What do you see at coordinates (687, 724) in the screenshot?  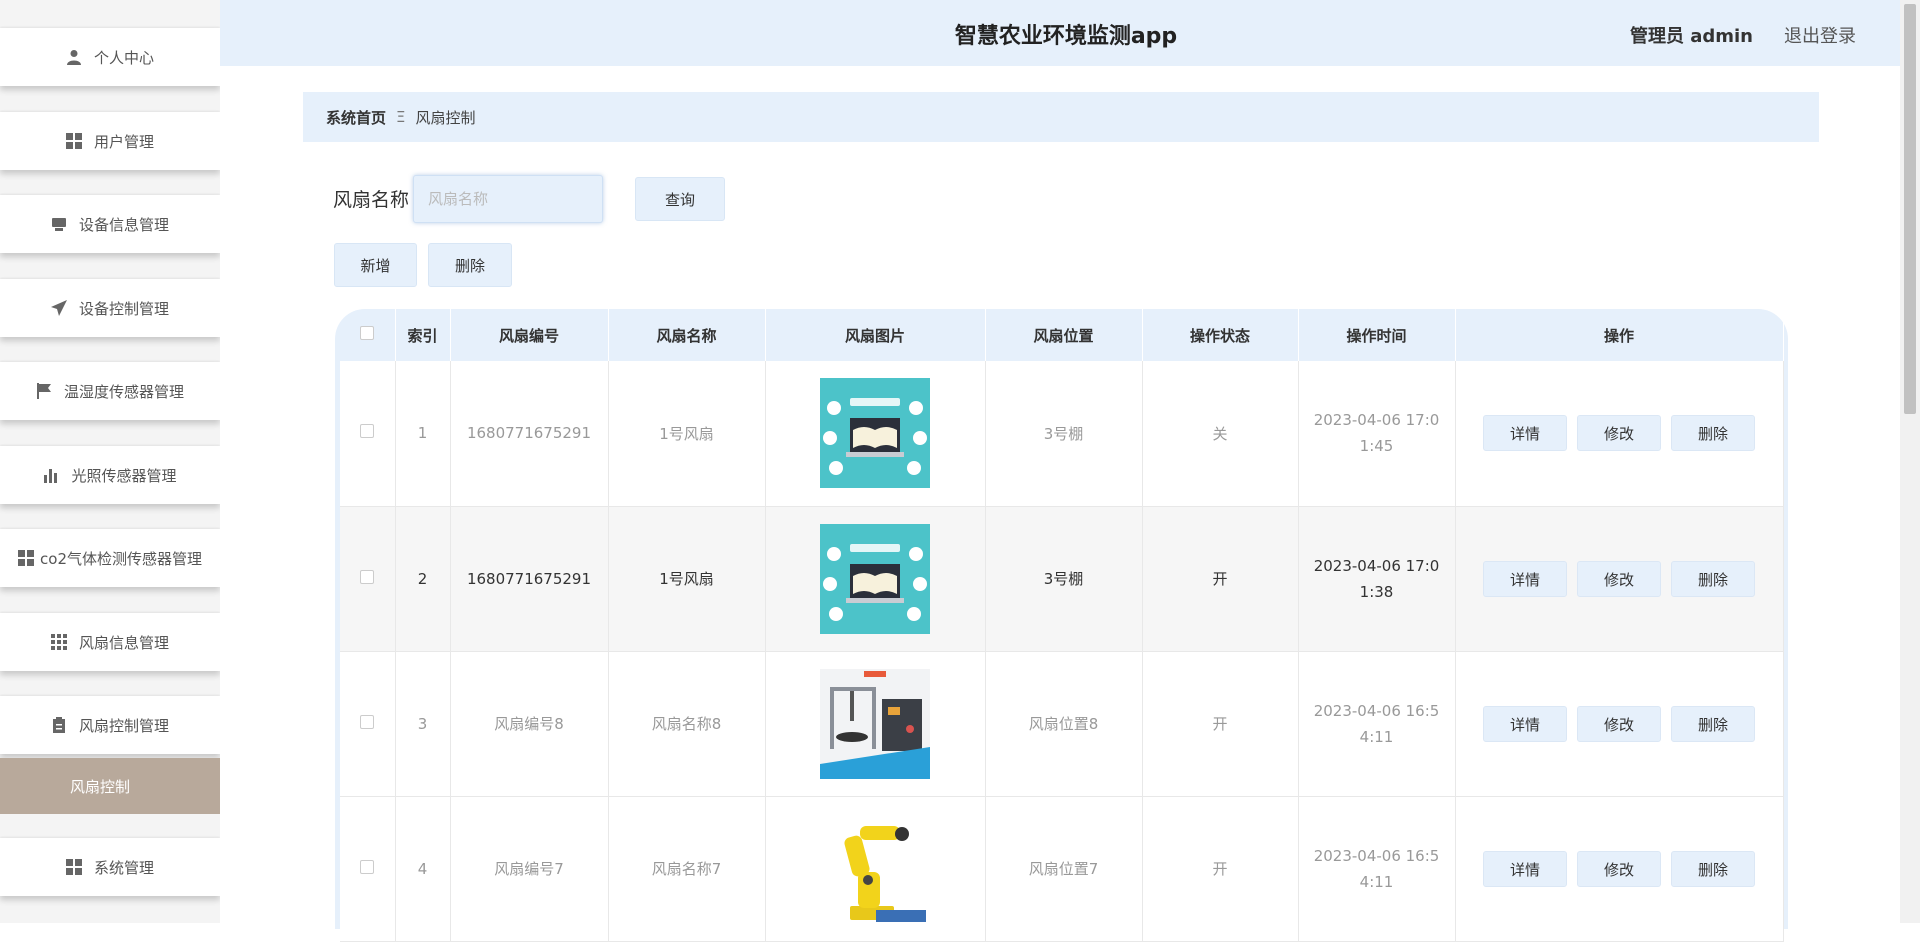 I see `fan-name-cell: 风扇名称8` at bounding box center [687, 724].